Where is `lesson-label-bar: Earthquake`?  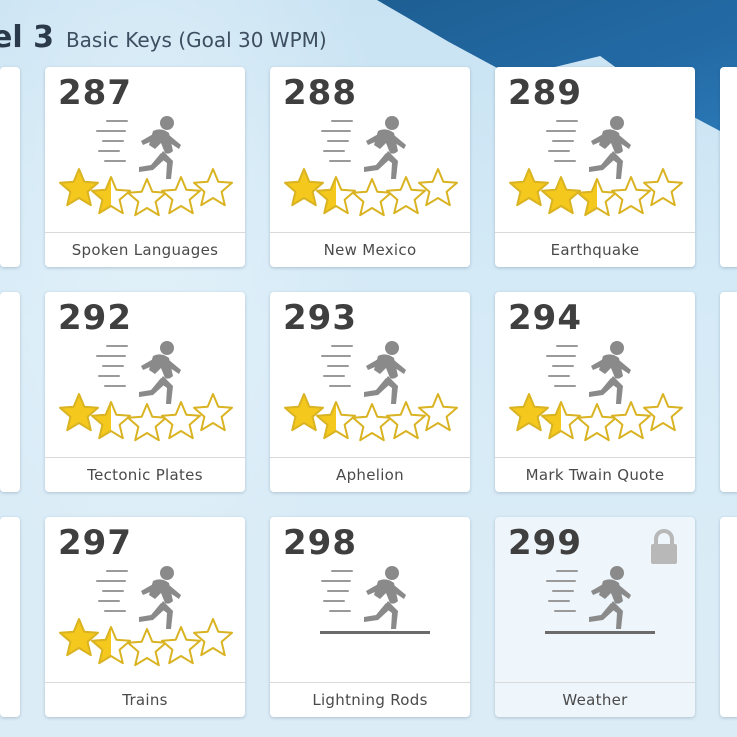 lesson-label-bar: Earthquake is located at coordinates (595, 249).